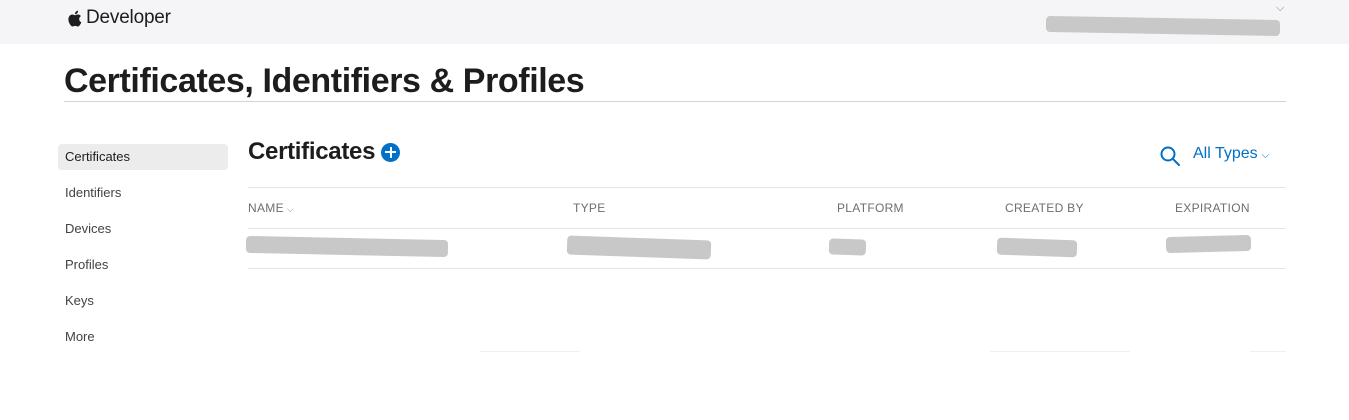  I want to click on page-title: Certificates, Identifiers & Profiles, so click(324, 81).